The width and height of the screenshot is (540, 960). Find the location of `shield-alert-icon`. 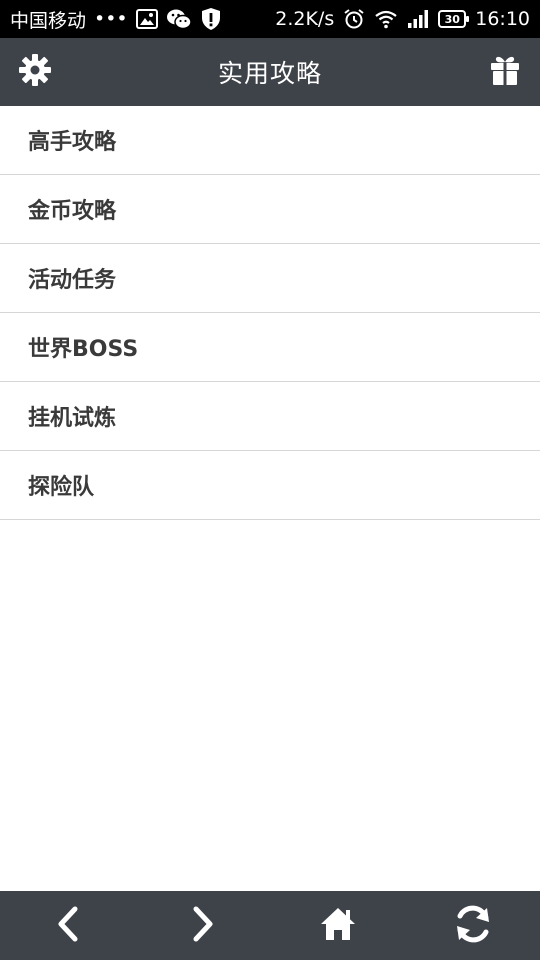

shield-alert-icon is located at coordinates (211, 19).